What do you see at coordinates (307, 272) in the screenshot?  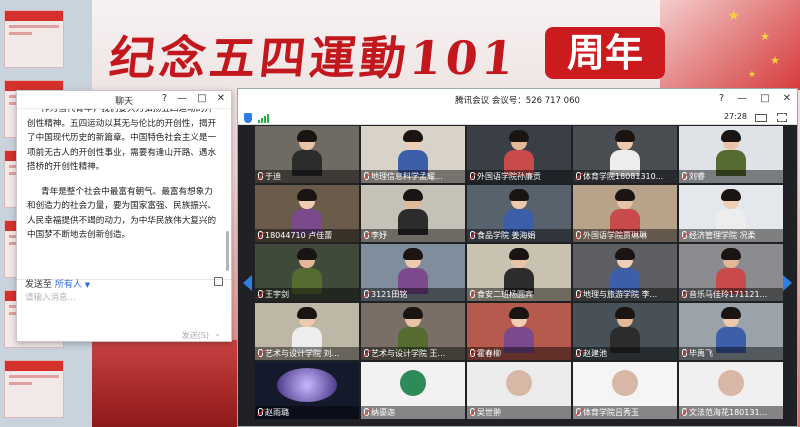 I see `participant-tile: 王宇剑` at bounding box center [307, 272].